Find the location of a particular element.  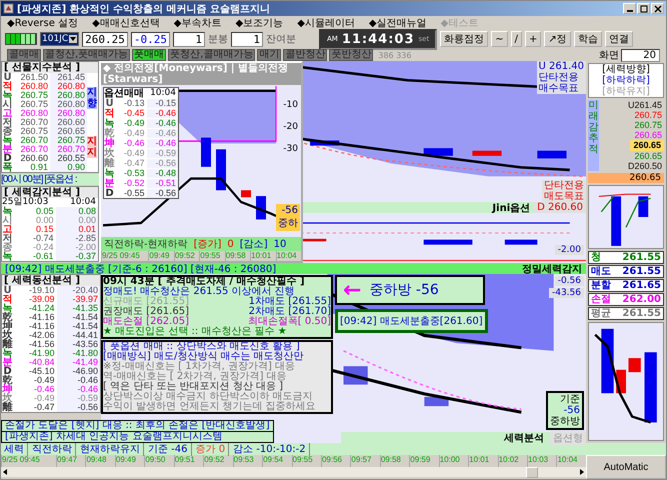

table-cell: -0.59 is located at coordinates (78, 398).